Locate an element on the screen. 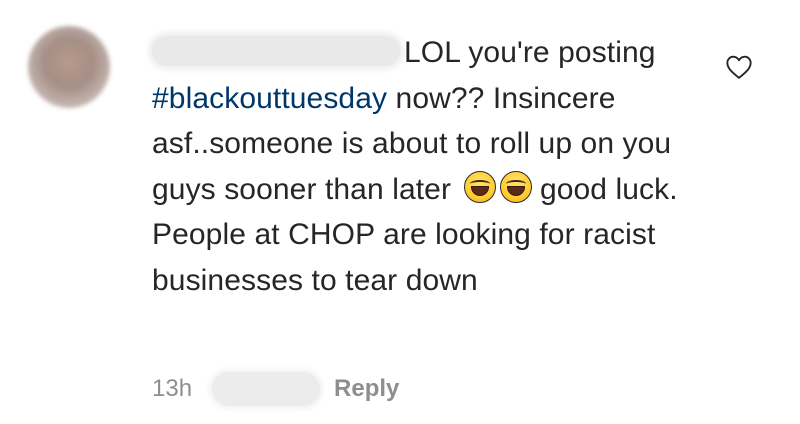 The image size is (800, 424). comment-meta: 13h Reply is located at coordinates (275, 389).